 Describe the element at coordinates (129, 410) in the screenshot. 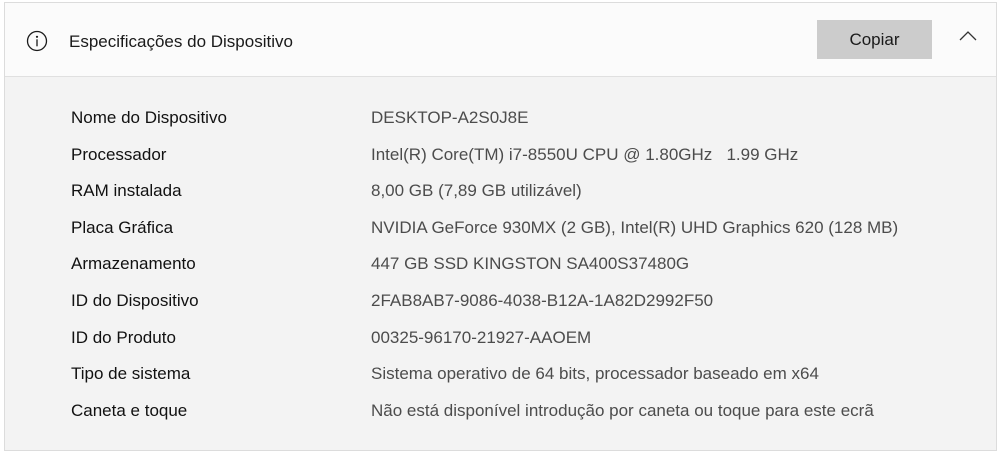

I see `spec-label: Caneta e toque` at that location.